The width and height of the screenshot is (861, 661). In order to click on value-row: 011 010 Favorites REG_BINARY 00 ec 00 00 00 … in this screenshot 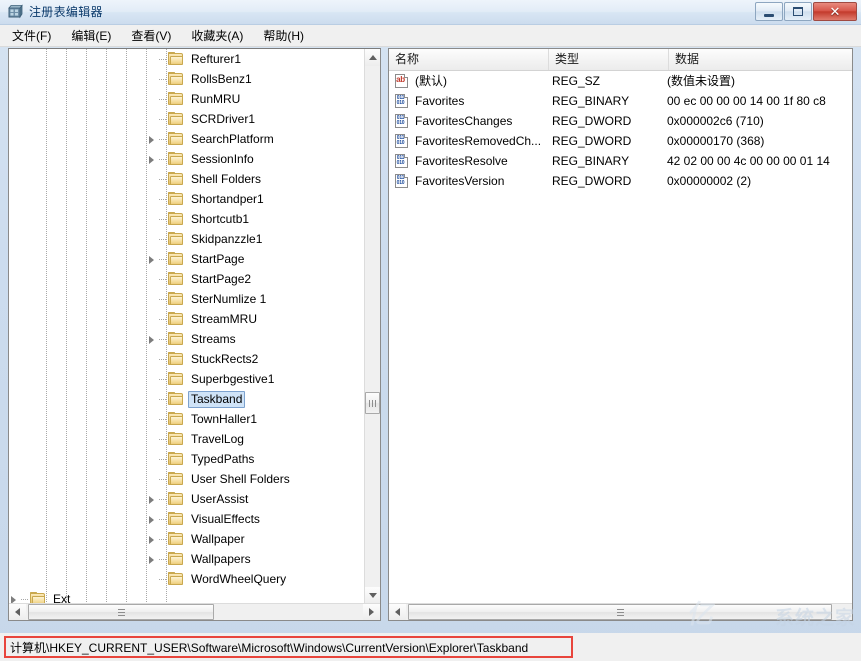, I will do `click(620, 101)`.